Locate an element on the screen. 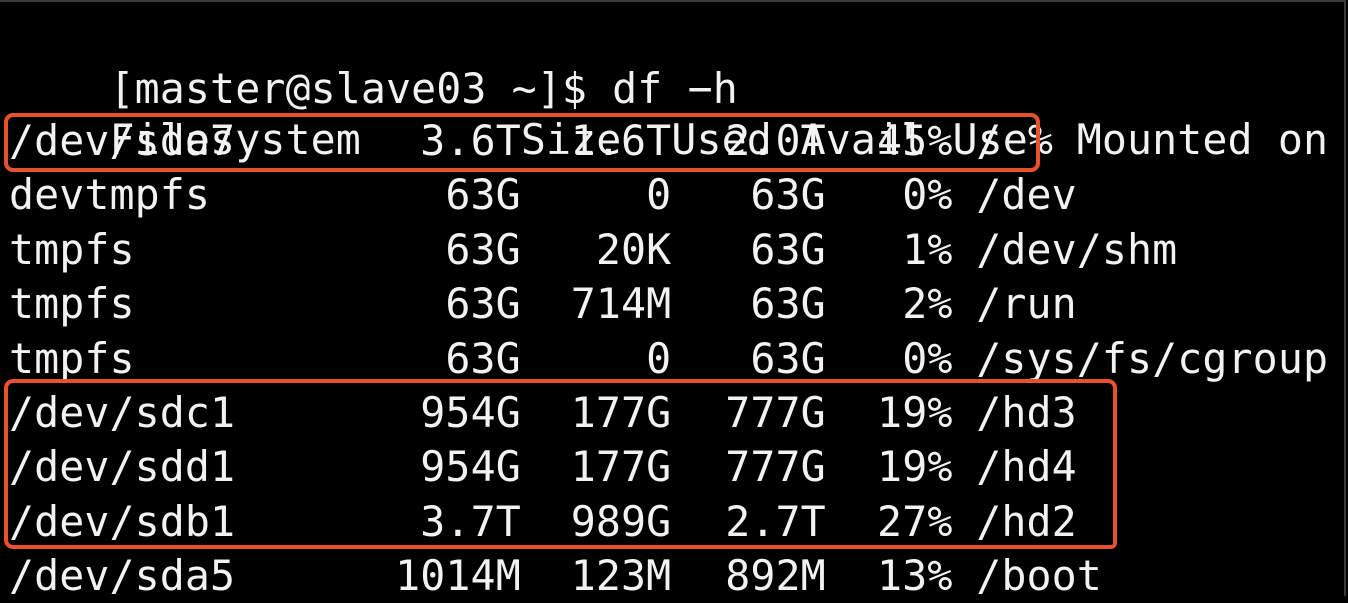 The height and width of the screenshot is (603, 1348). cell-use-pct: 1% is located at coordinates (927, 249).